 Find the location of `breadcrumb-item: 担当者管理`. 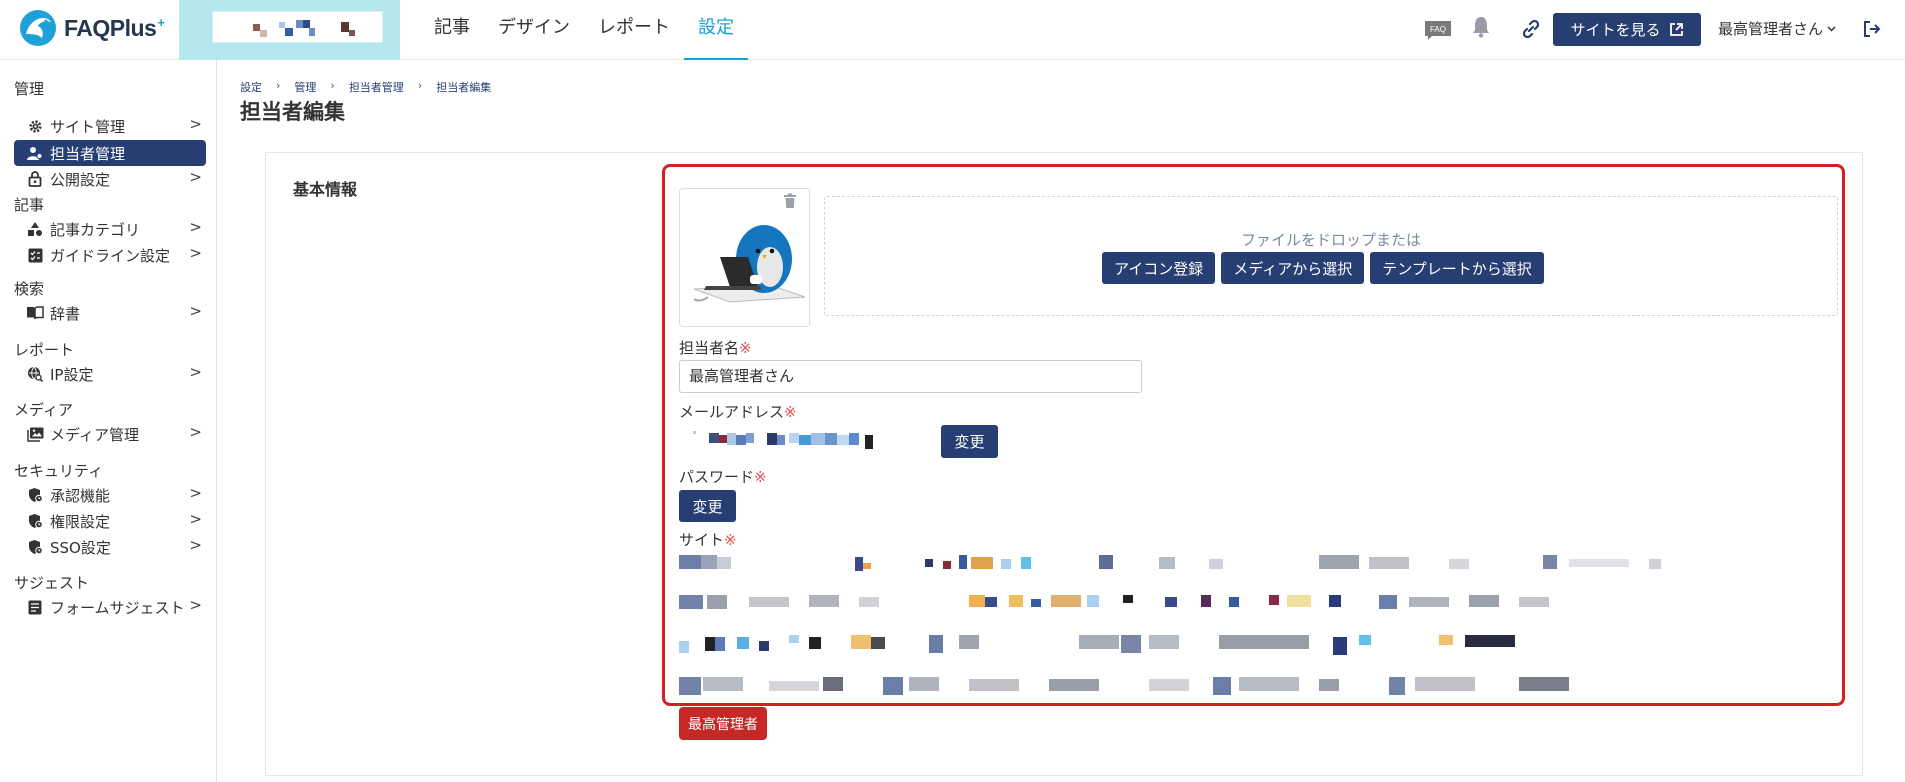

breadcrumb-item: 担当者管理 is located at coordinates (376, 87).